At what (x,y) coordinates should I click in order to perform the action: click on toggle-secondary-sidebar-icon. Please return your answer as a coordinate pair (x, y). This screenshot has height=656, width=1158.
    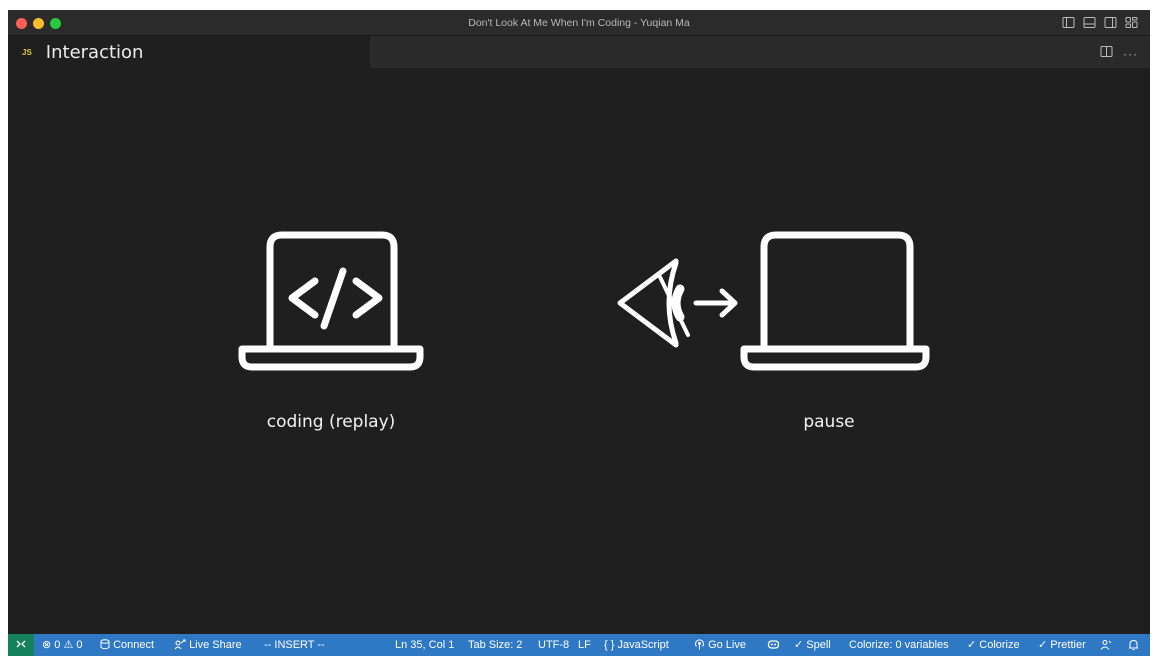
    Looking at the image, I should click on (1110, 22).